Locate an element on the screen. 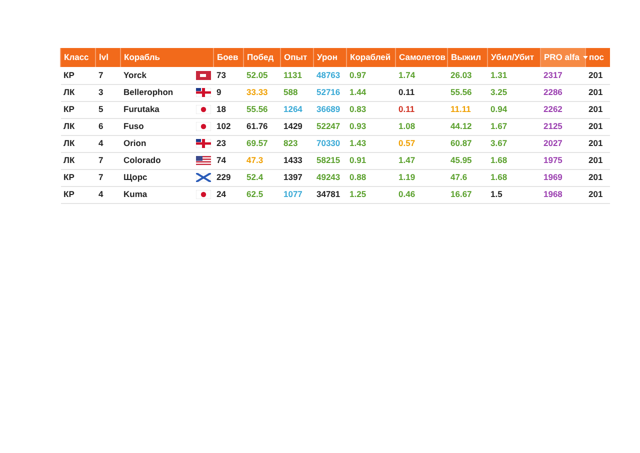  column-header: Побед is located at coordinates (262, 57).